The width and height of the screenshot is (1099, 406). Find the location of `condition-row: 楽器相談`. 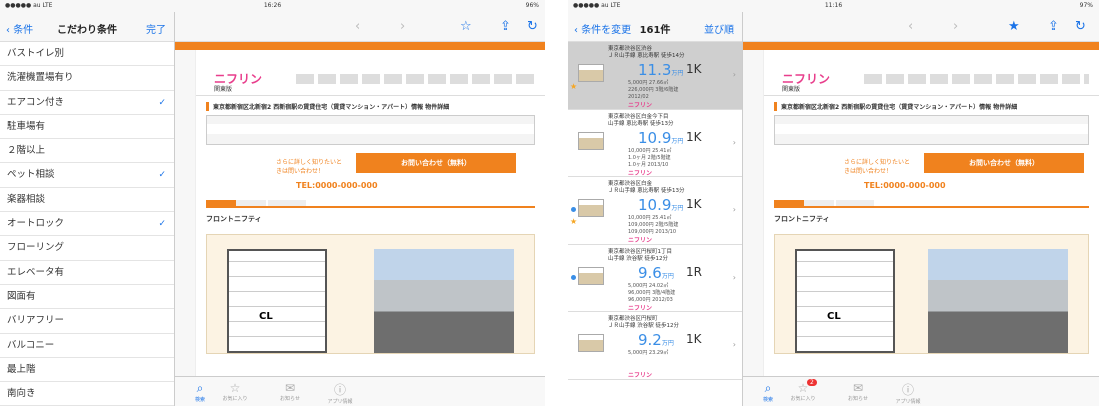

condition-row: 楽器相談 is located at coordinates (87, 200).